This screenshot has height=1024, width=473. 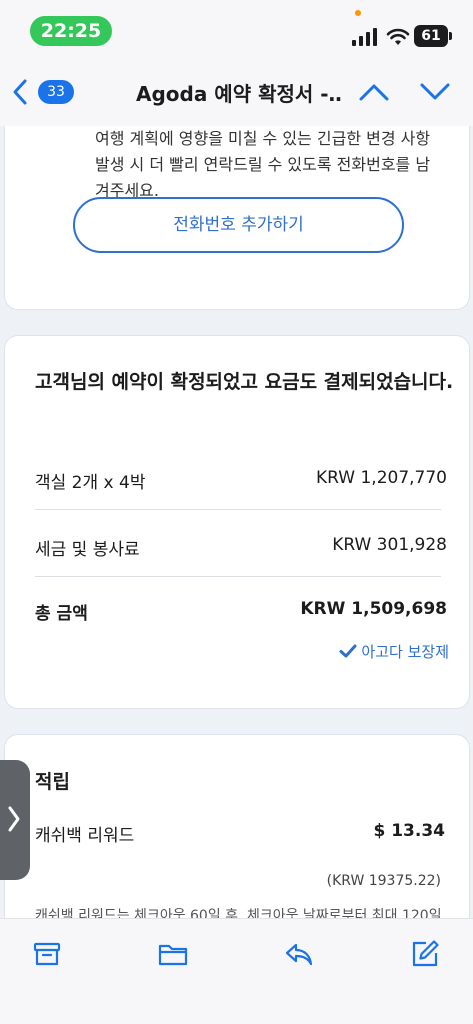 What do you see at coordinates (409, 831) in the screenshot?
I see `cashback-value: $ 13.34` at bounding box center [409, 831].